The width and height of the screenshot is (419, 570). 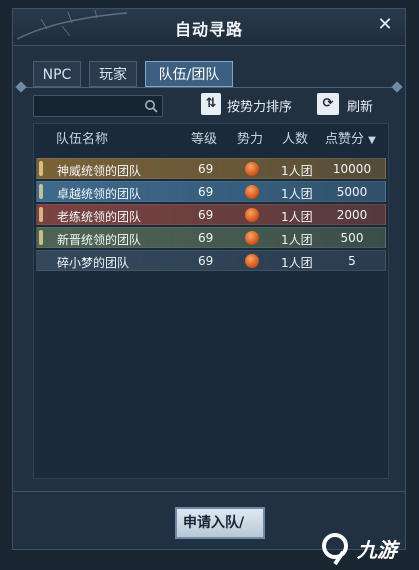 I want to click on header-likes: 点赞分 ▼, so click(x=350, y=137).